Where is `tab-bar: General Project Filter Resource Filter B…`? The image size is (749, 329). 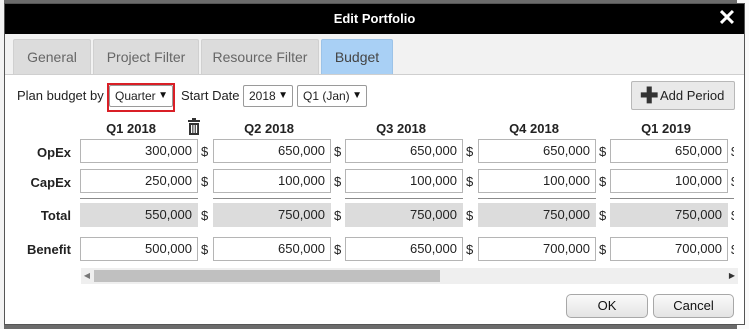
tab-bar: General Project Filter Resource Filter B… is located at coordinates (374, 54).